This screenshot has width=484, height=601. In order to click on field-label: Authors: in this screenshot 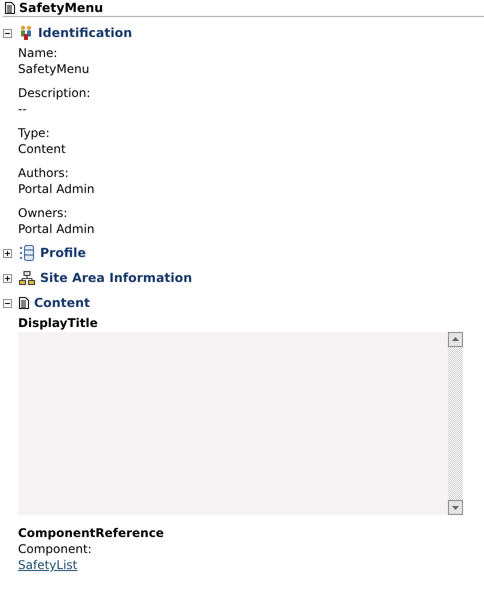, I will do `click(44, 173)`.